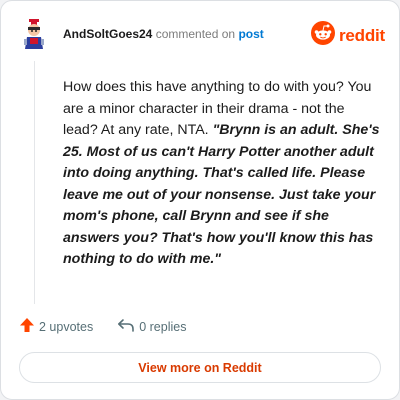 This screenshot has height=400, width=400. What do you see at coordinates (163, 326) in the screenshot?
I see `reply-count: 0 replies` at bounding box center [163, 326].